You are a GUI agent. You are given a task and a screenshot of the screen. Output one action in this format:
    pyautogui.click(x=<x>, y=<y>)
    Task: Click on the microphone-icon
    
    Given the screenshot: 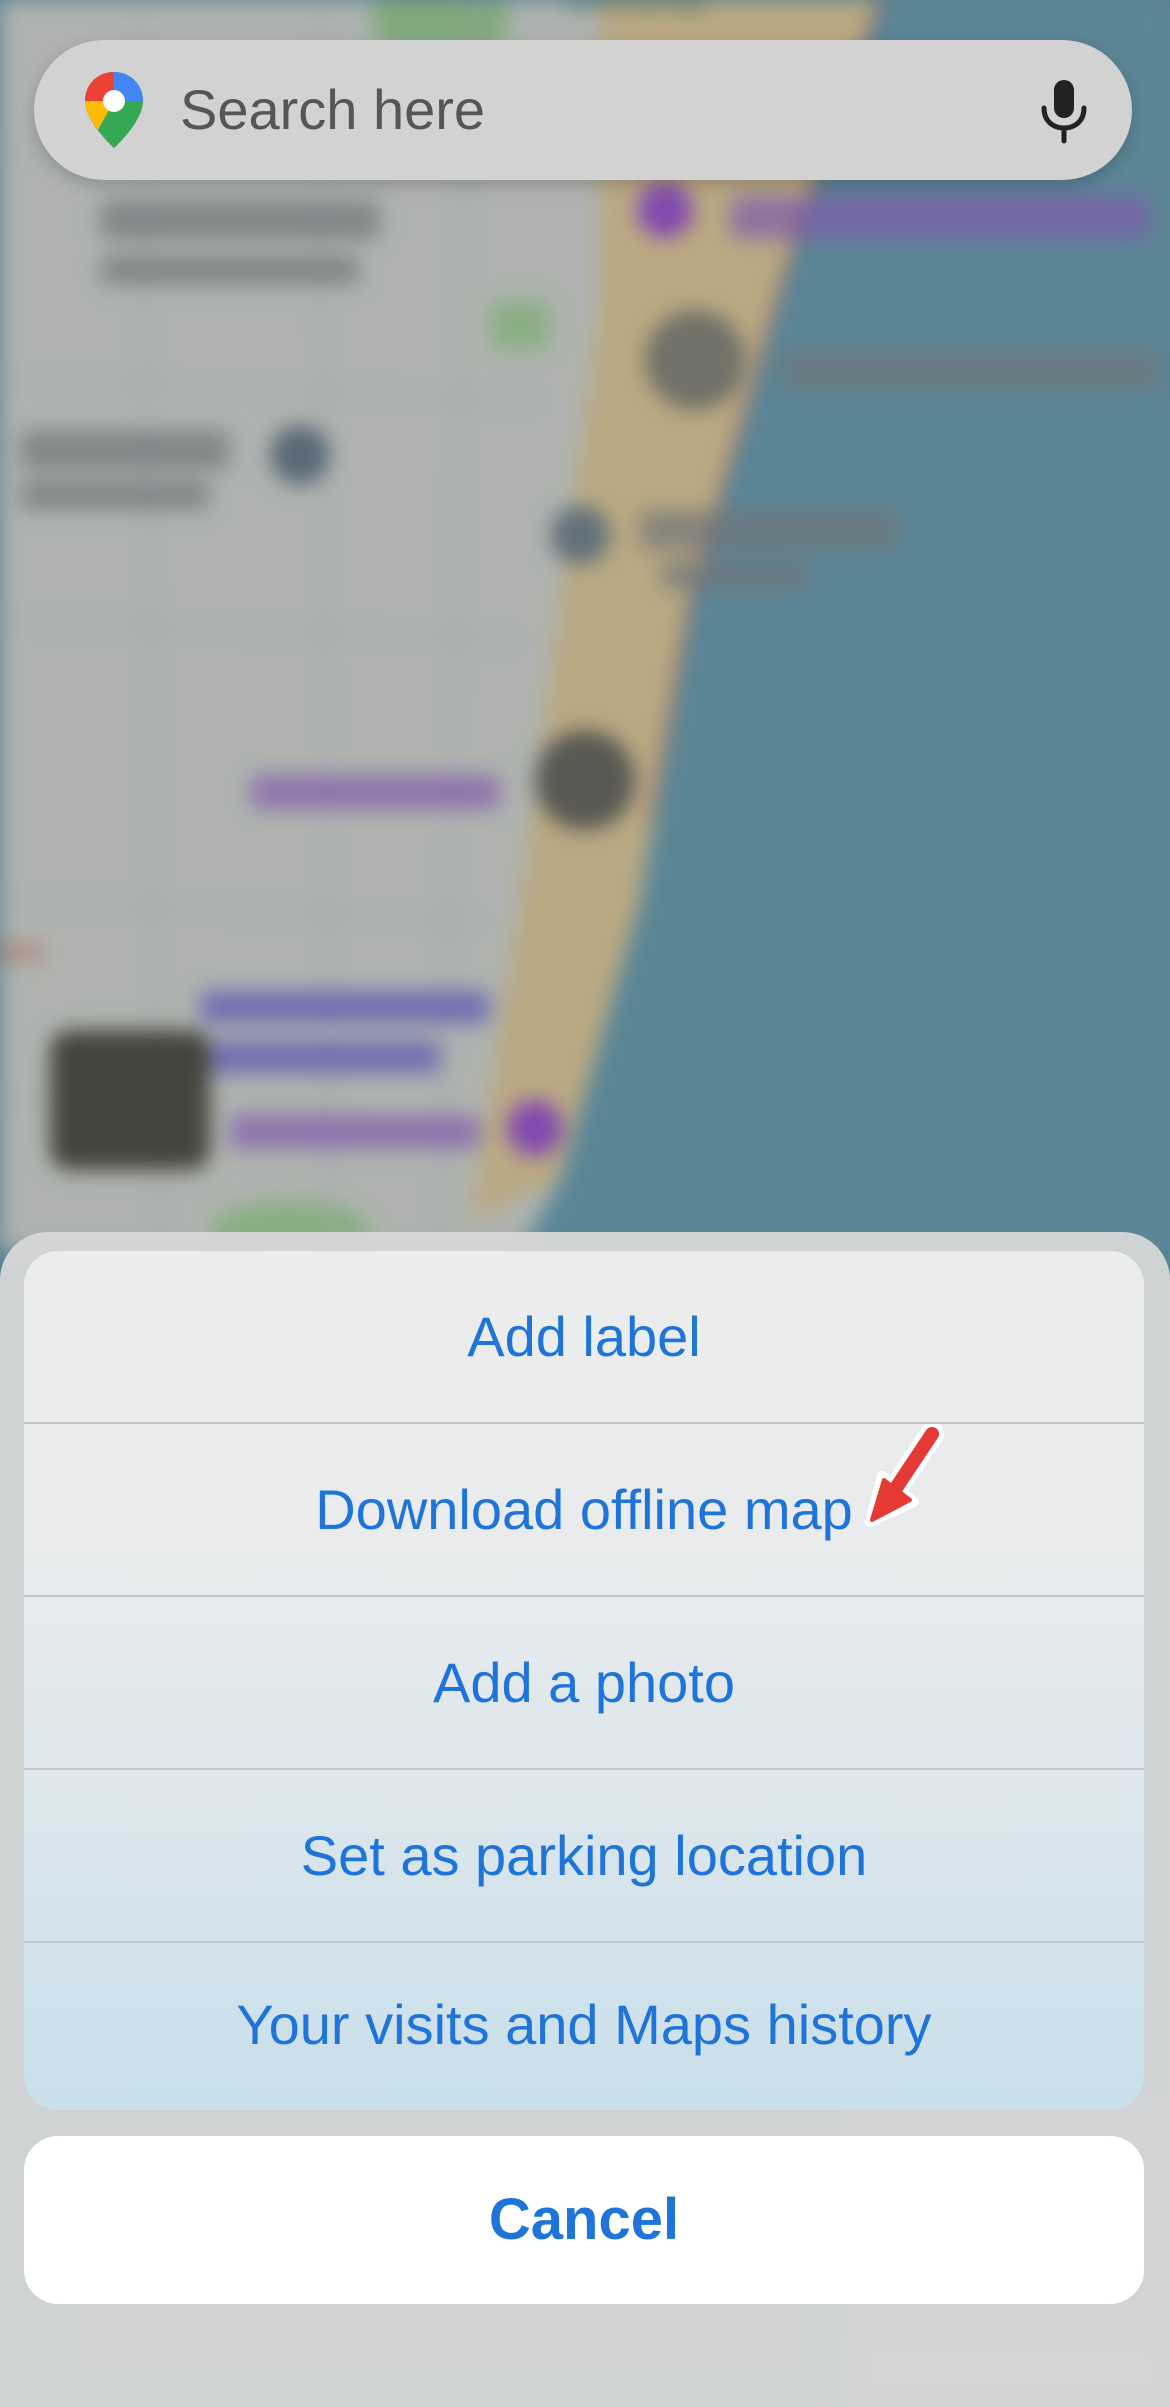 What is the action you would take?
    pyautogui.click(x=1064, y=111)
    